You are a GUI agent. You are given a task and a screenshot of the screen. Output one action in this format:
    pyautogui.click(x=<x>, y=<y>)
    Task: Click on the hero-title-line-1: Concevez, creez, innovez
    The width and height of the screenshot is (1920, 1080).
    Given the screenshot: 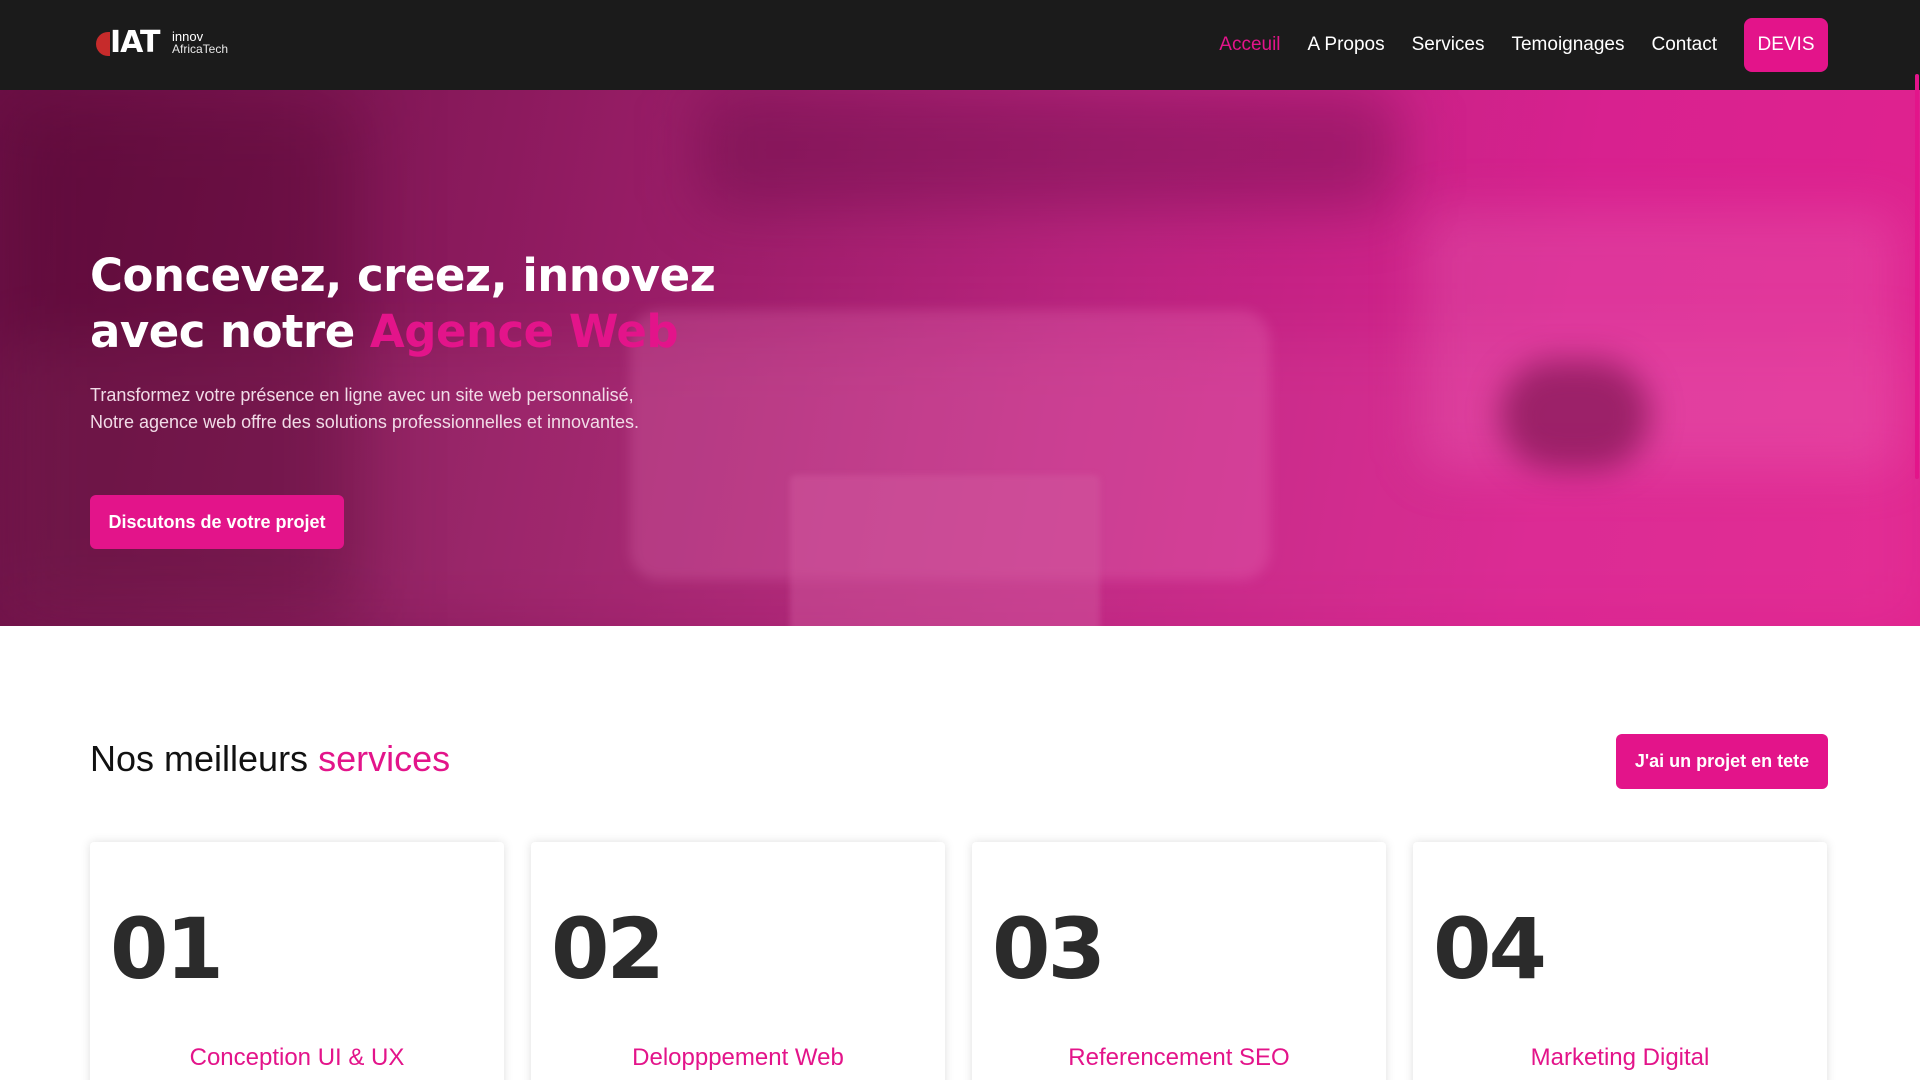 What is the action you would take?
    pyautogui.click(x=403, y=275)
    